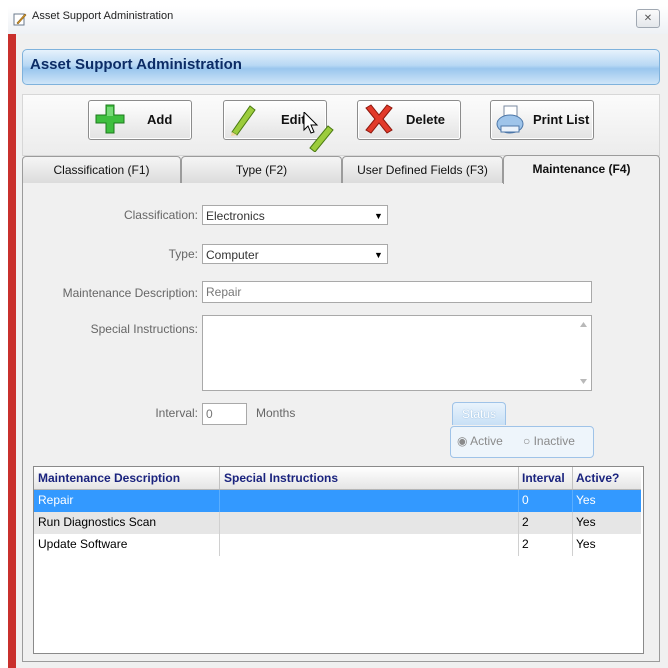 The height and width of the screenshot is (668, 668). I want to click on window-accent-border, so click(12, 351).